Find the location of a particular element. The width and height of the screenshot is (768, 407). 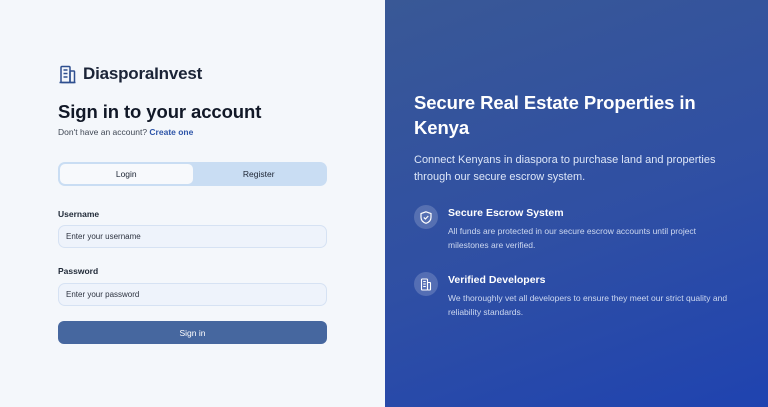

tab-login: Login is located at coordinates (126, 174).